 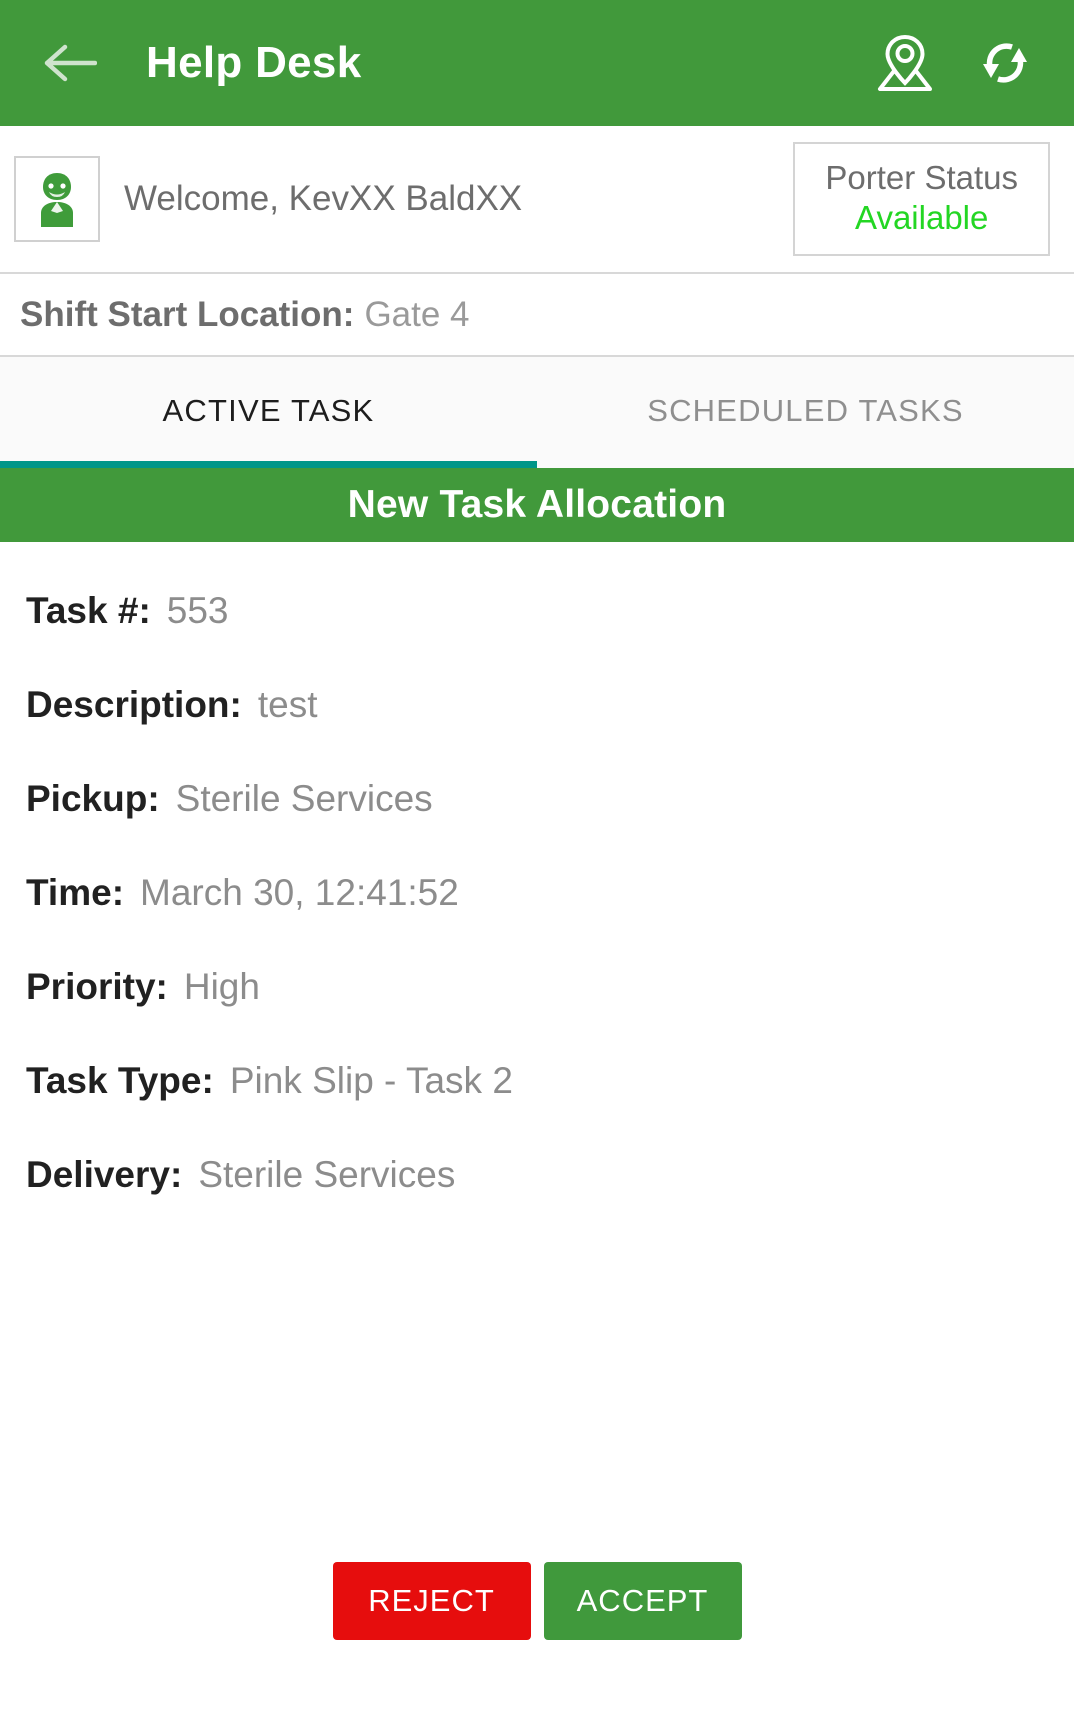 What do you see at coordinates (299, 892) in the screenshot?
I see `field-value: March 30, 12:41:52` at bounding box center [299, 892].